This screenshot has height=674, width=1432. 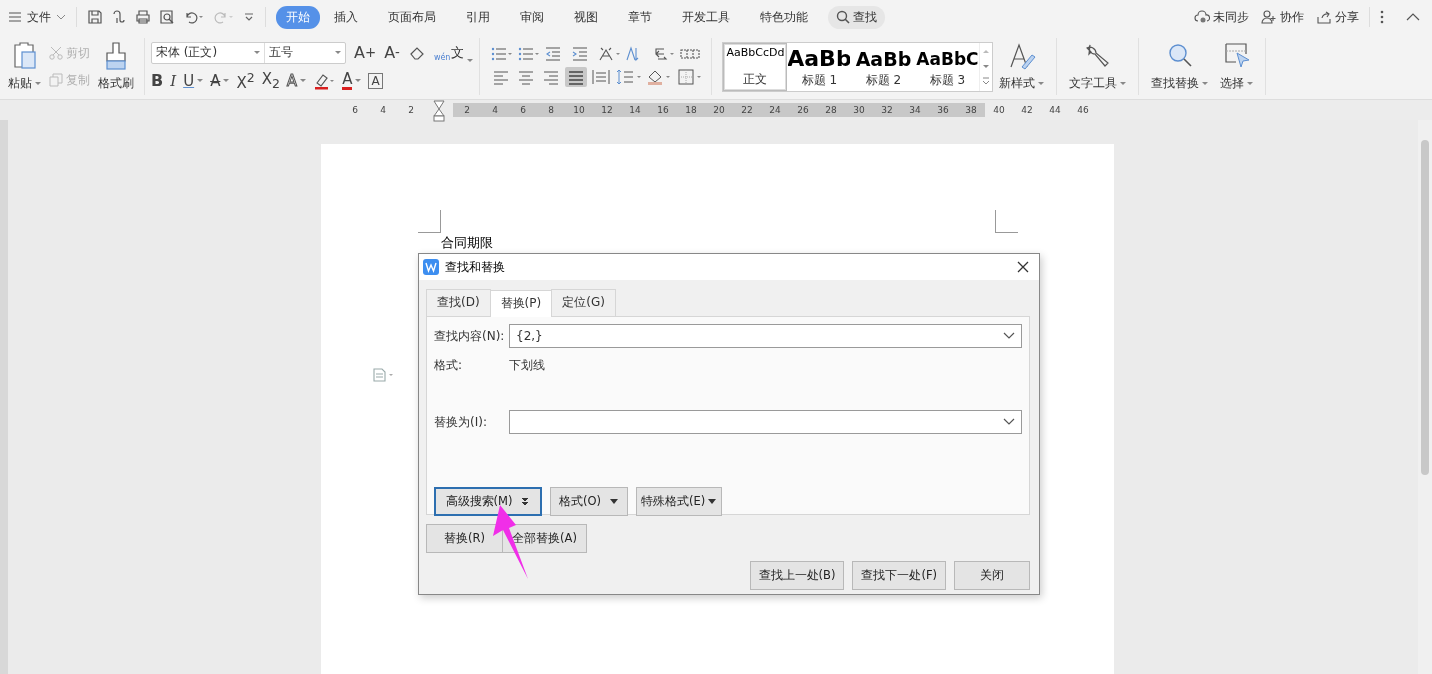 I want to click on ribbon-tab: 开发工具, so click(x=706, y=17).